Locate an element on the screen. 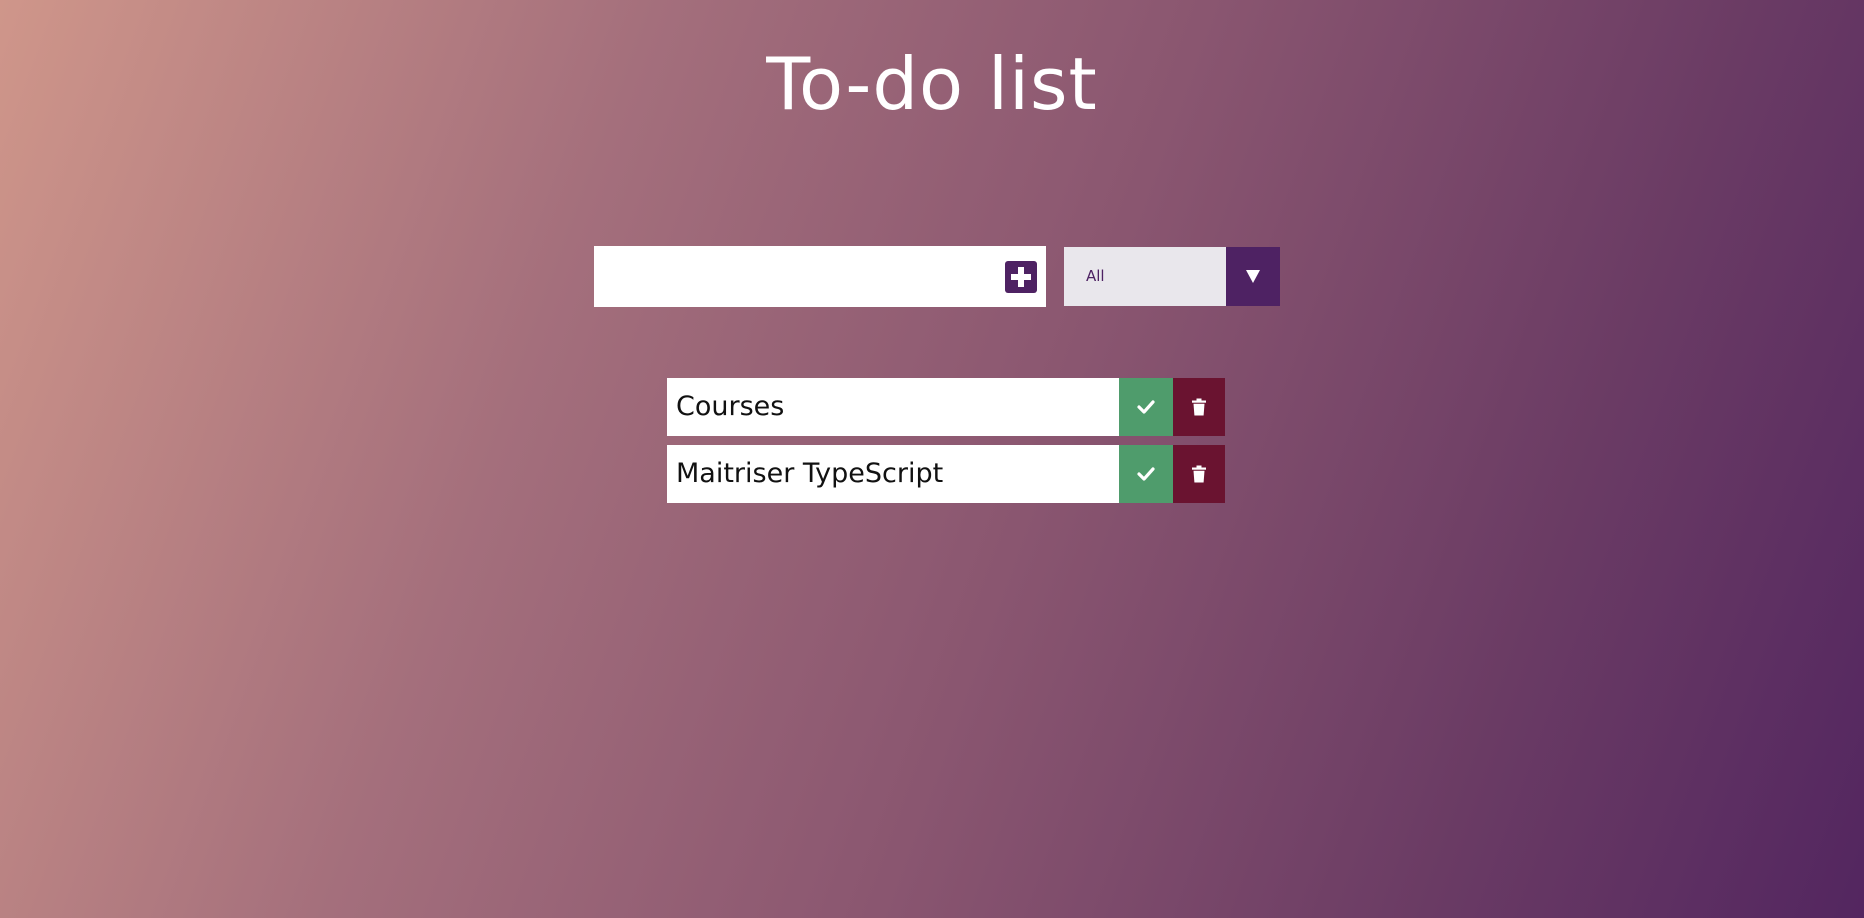 Image resolution: width=1864 pixels, height=918 pixels. todo-list: Courses Maitriser TypeScript is located at coordinates (946, 445).